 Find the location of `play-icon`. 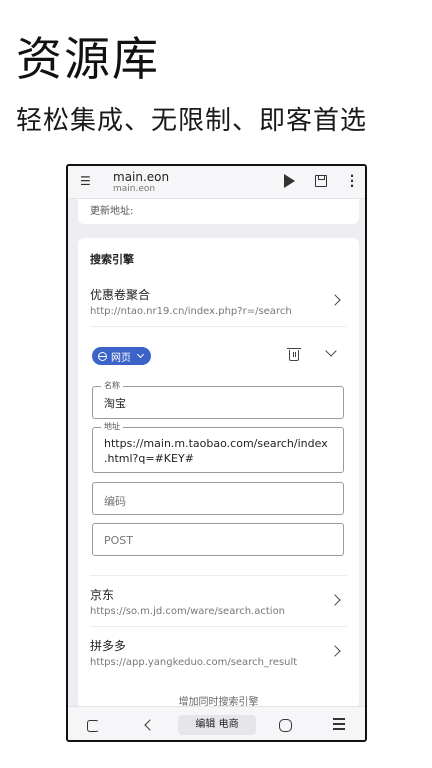

play-icon is located at coordinates (289, 181).